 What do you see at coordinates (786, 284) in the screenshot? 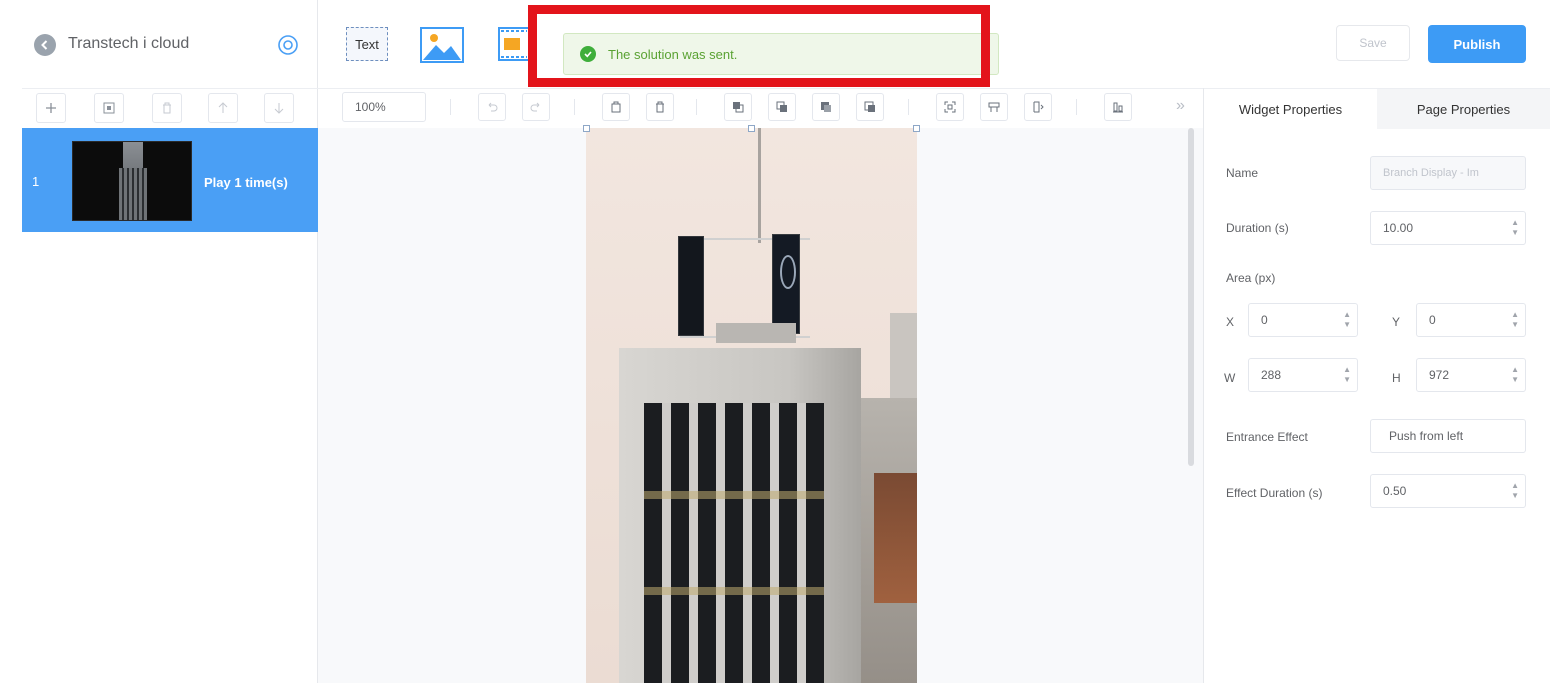
I see `photo-billboard-right` at bounding box center [786, 284].